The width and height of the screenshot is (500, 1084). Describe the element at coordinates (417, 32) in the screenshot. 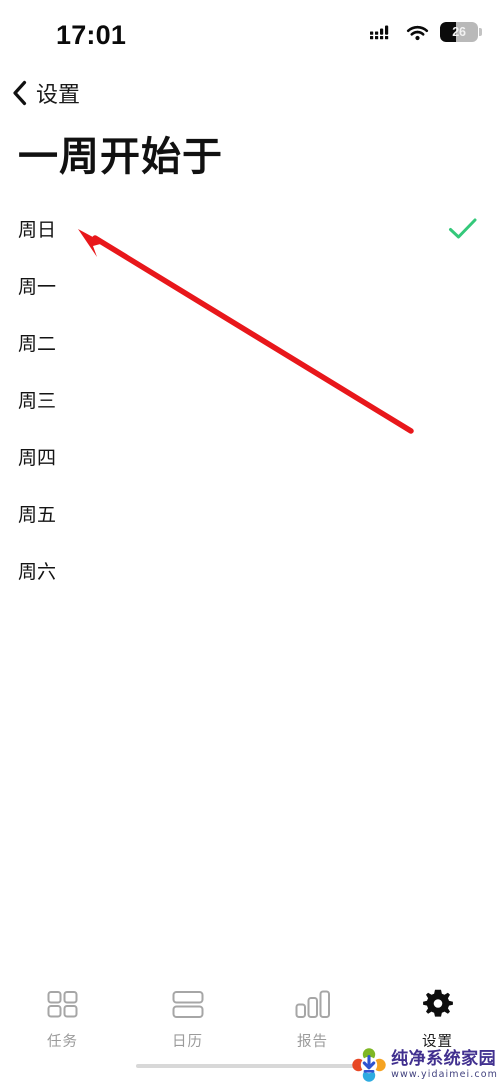

I see `wifi-icon` at that location.